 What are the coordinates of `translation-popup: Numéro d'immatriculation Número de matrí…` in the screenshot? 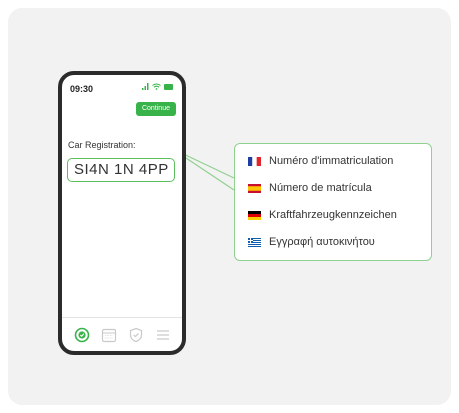 It's located at (333, 202).